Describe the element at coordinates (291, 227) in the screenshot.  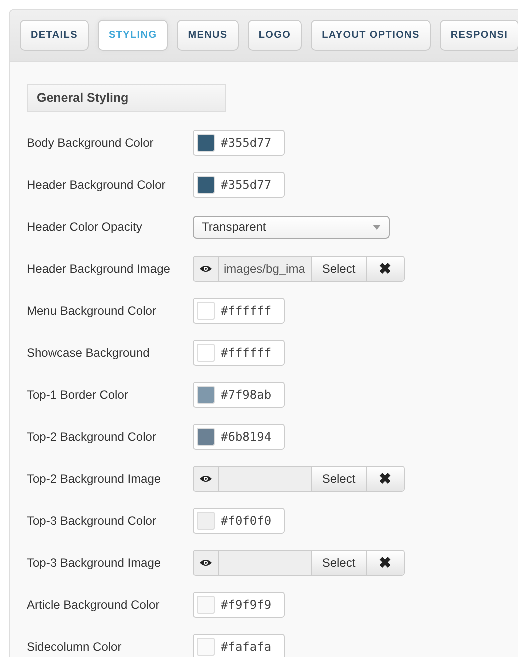
I see `dropdown: Transparent` at that location.